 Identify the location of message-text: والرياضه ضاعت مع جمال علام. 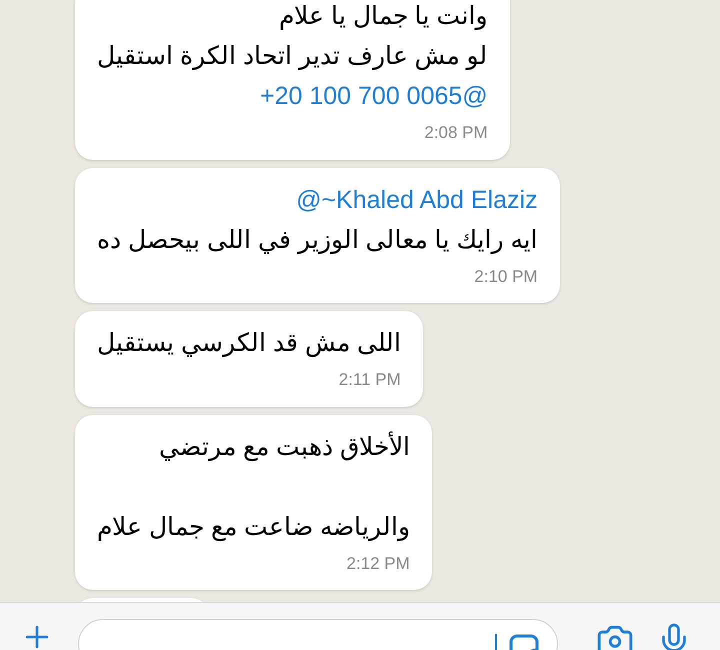
(253, 528).